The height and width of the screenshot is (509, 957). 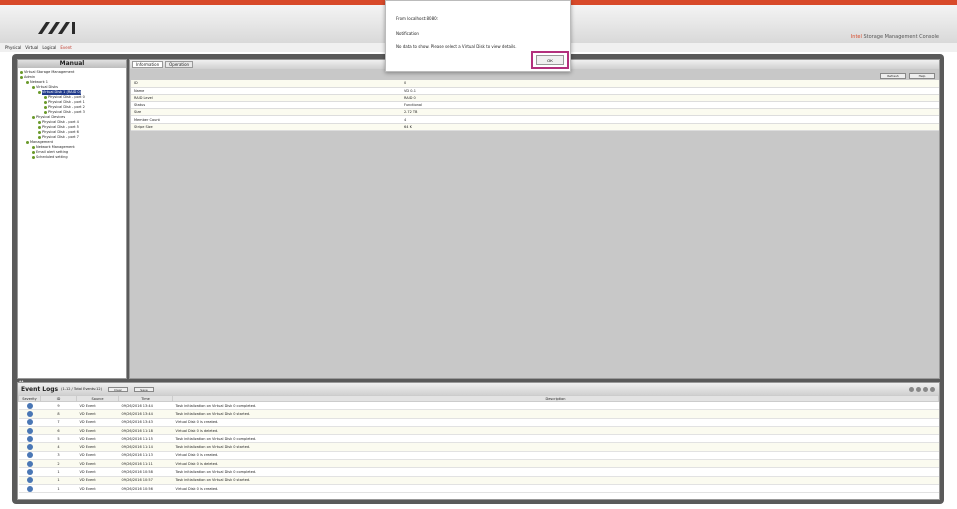 I want to click on event-log-title: Event Logs, so click(x=40, y=389).